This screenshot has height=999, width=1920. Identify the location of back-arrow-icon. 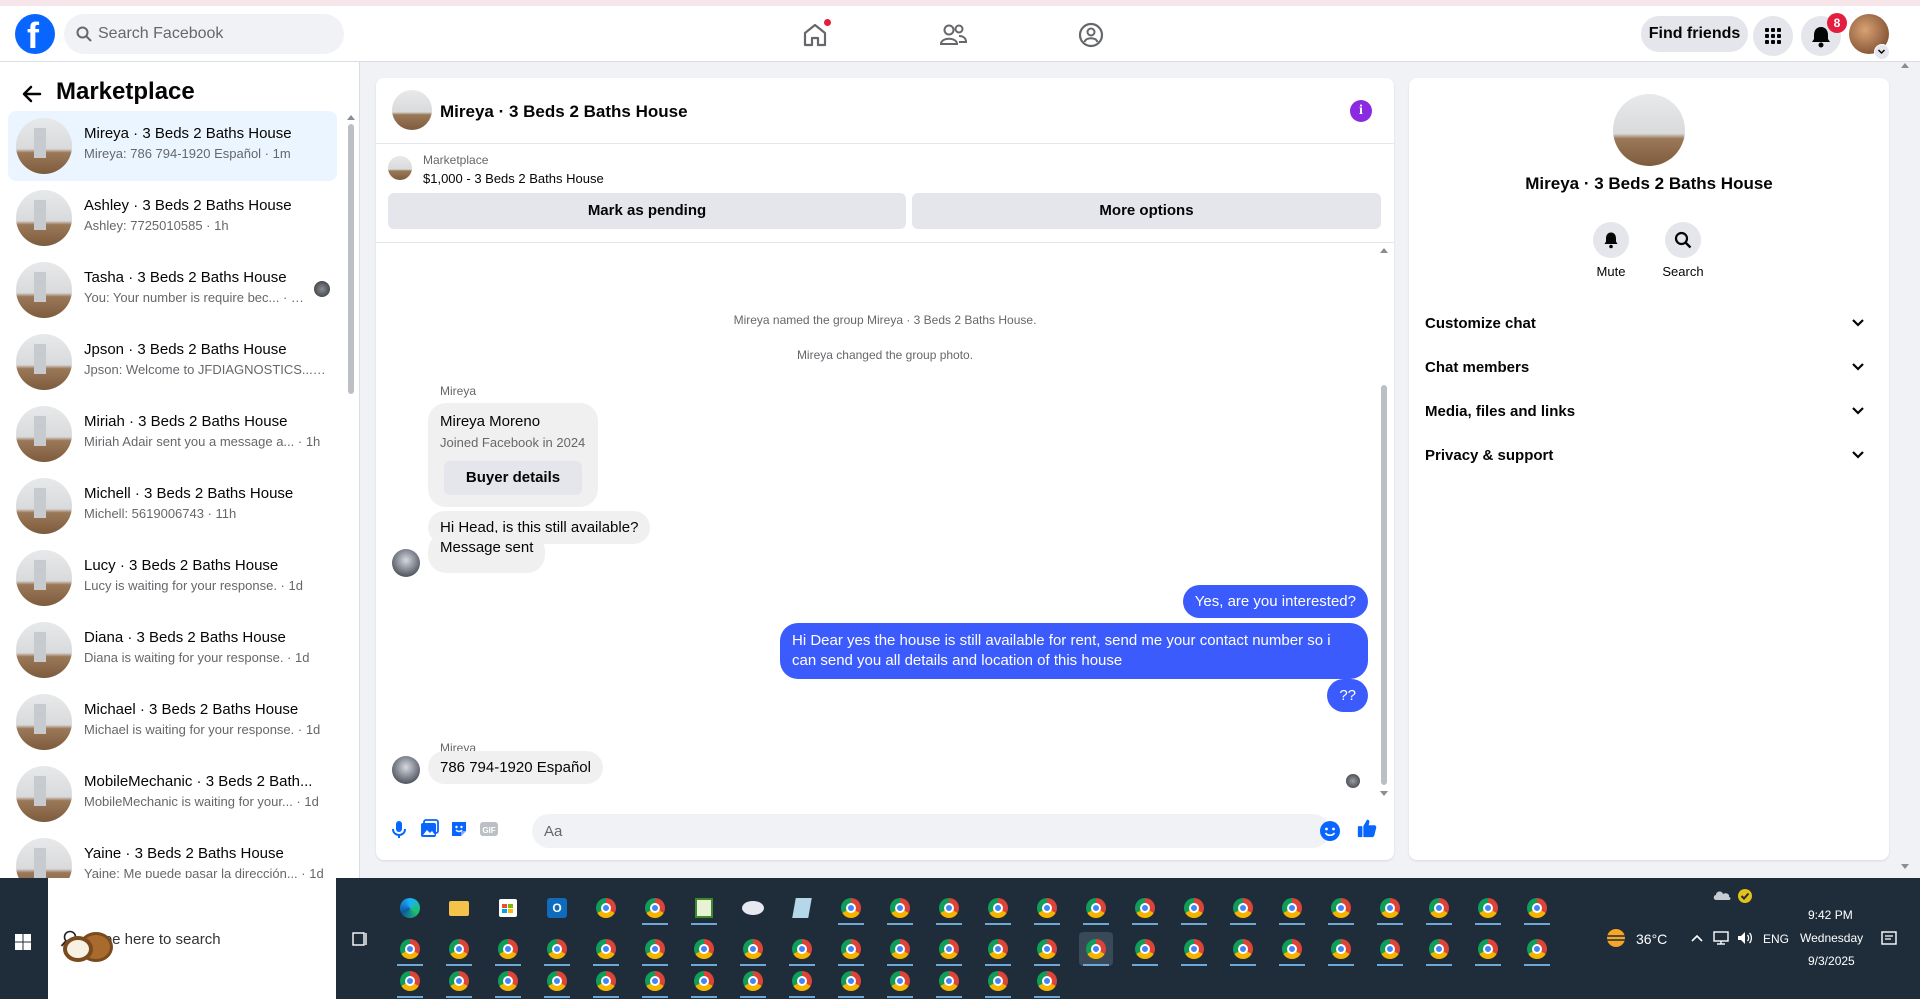
(32, 94).